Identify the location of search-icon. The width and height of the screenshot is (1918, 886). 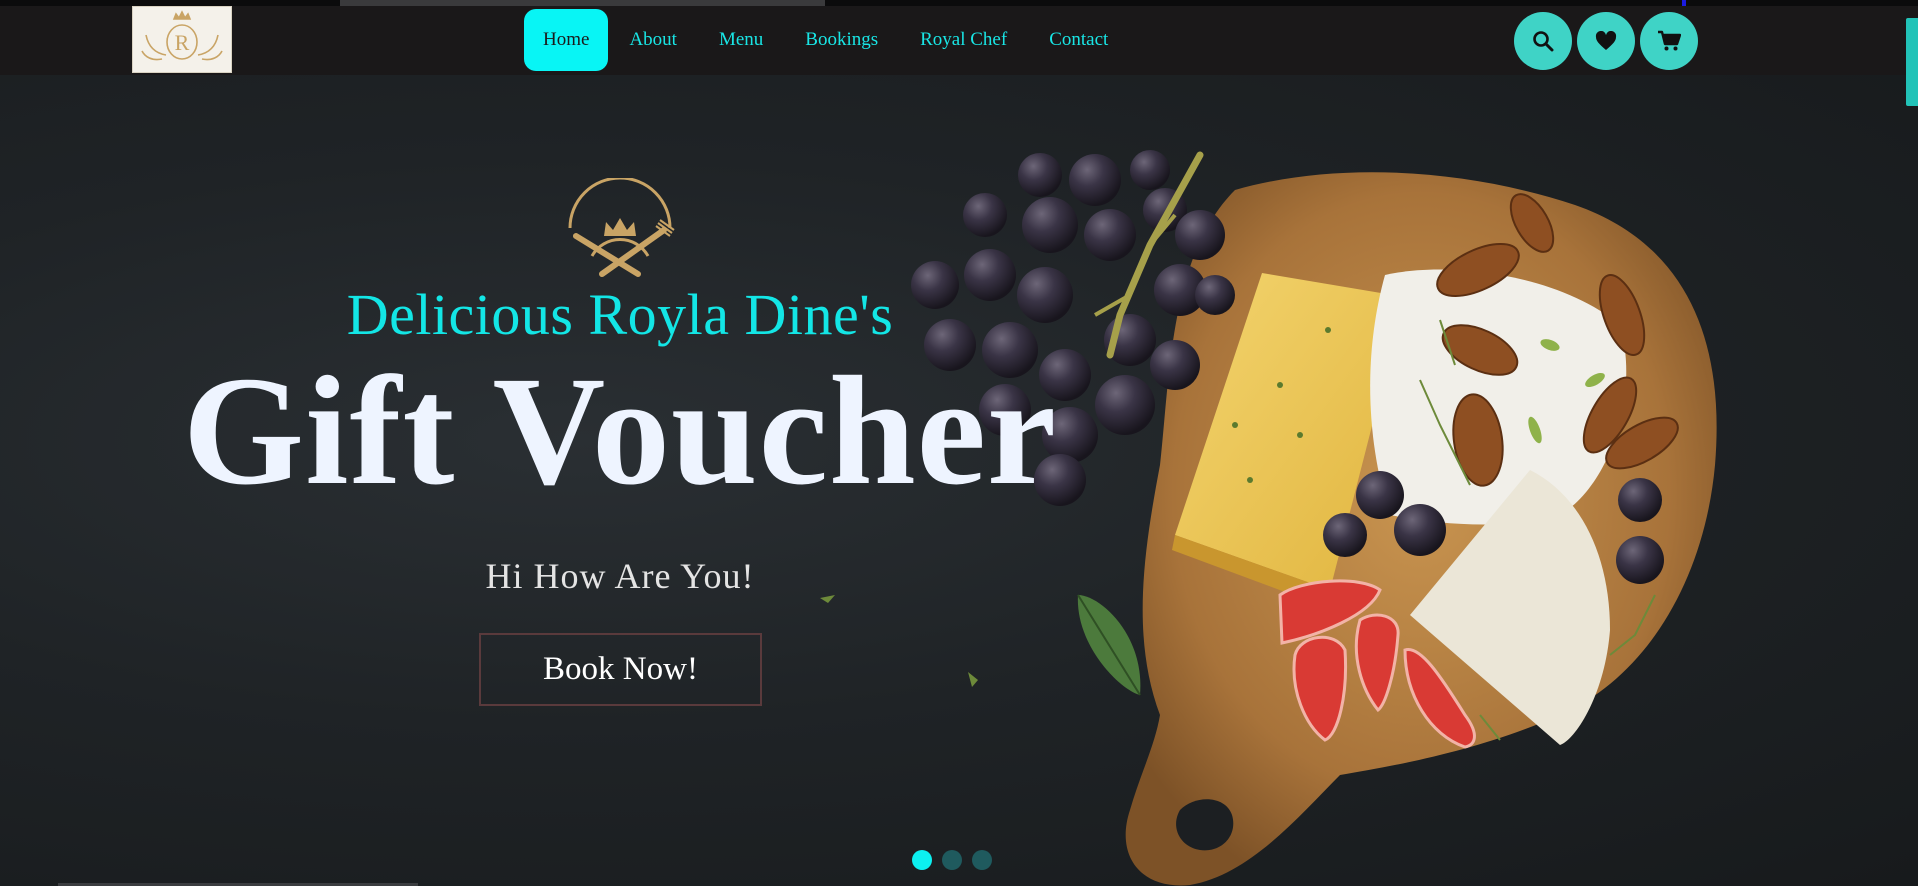
(1543, 41).